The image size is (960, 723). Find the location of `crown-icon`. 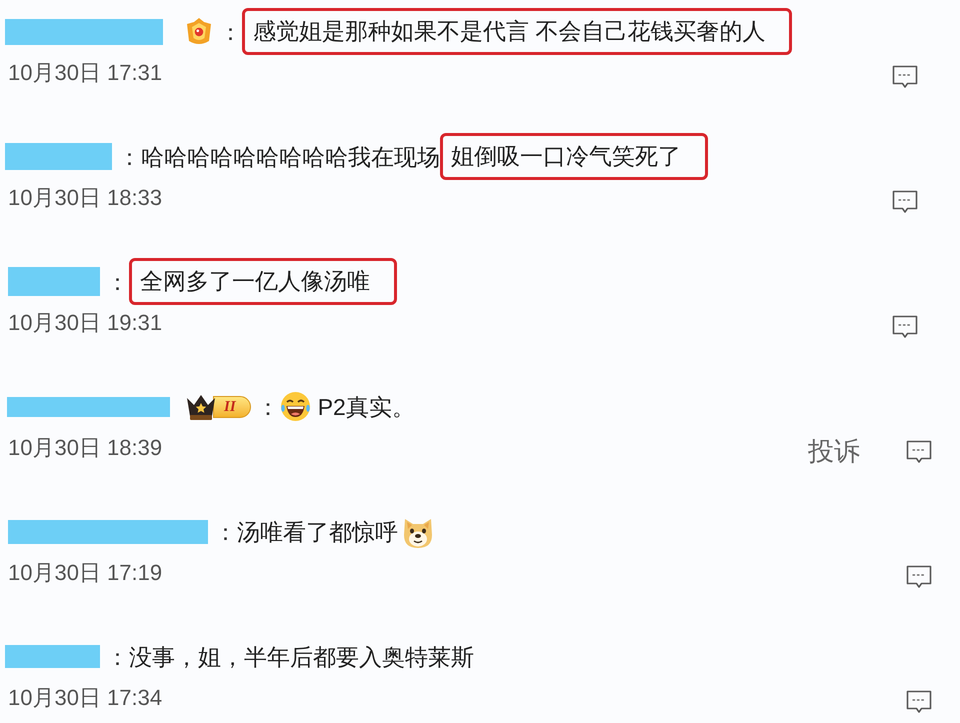

crown-icon is located at coordinates (201, 406).